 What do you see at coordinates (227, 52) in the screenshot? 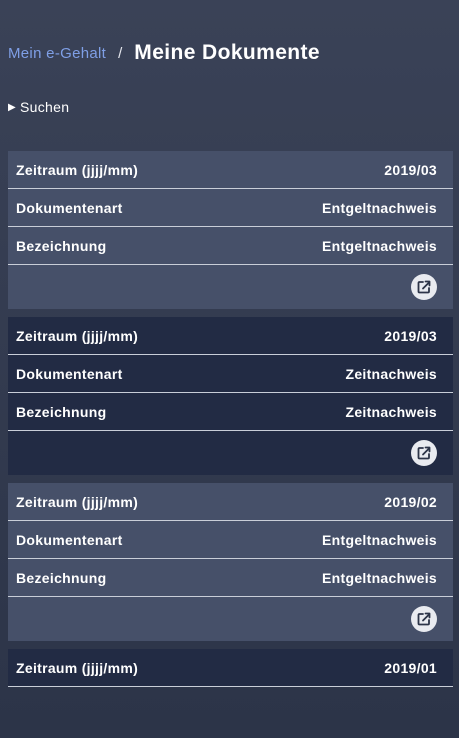
I see `page-title: Meine Dokumente` at bounding box center [227, 52].